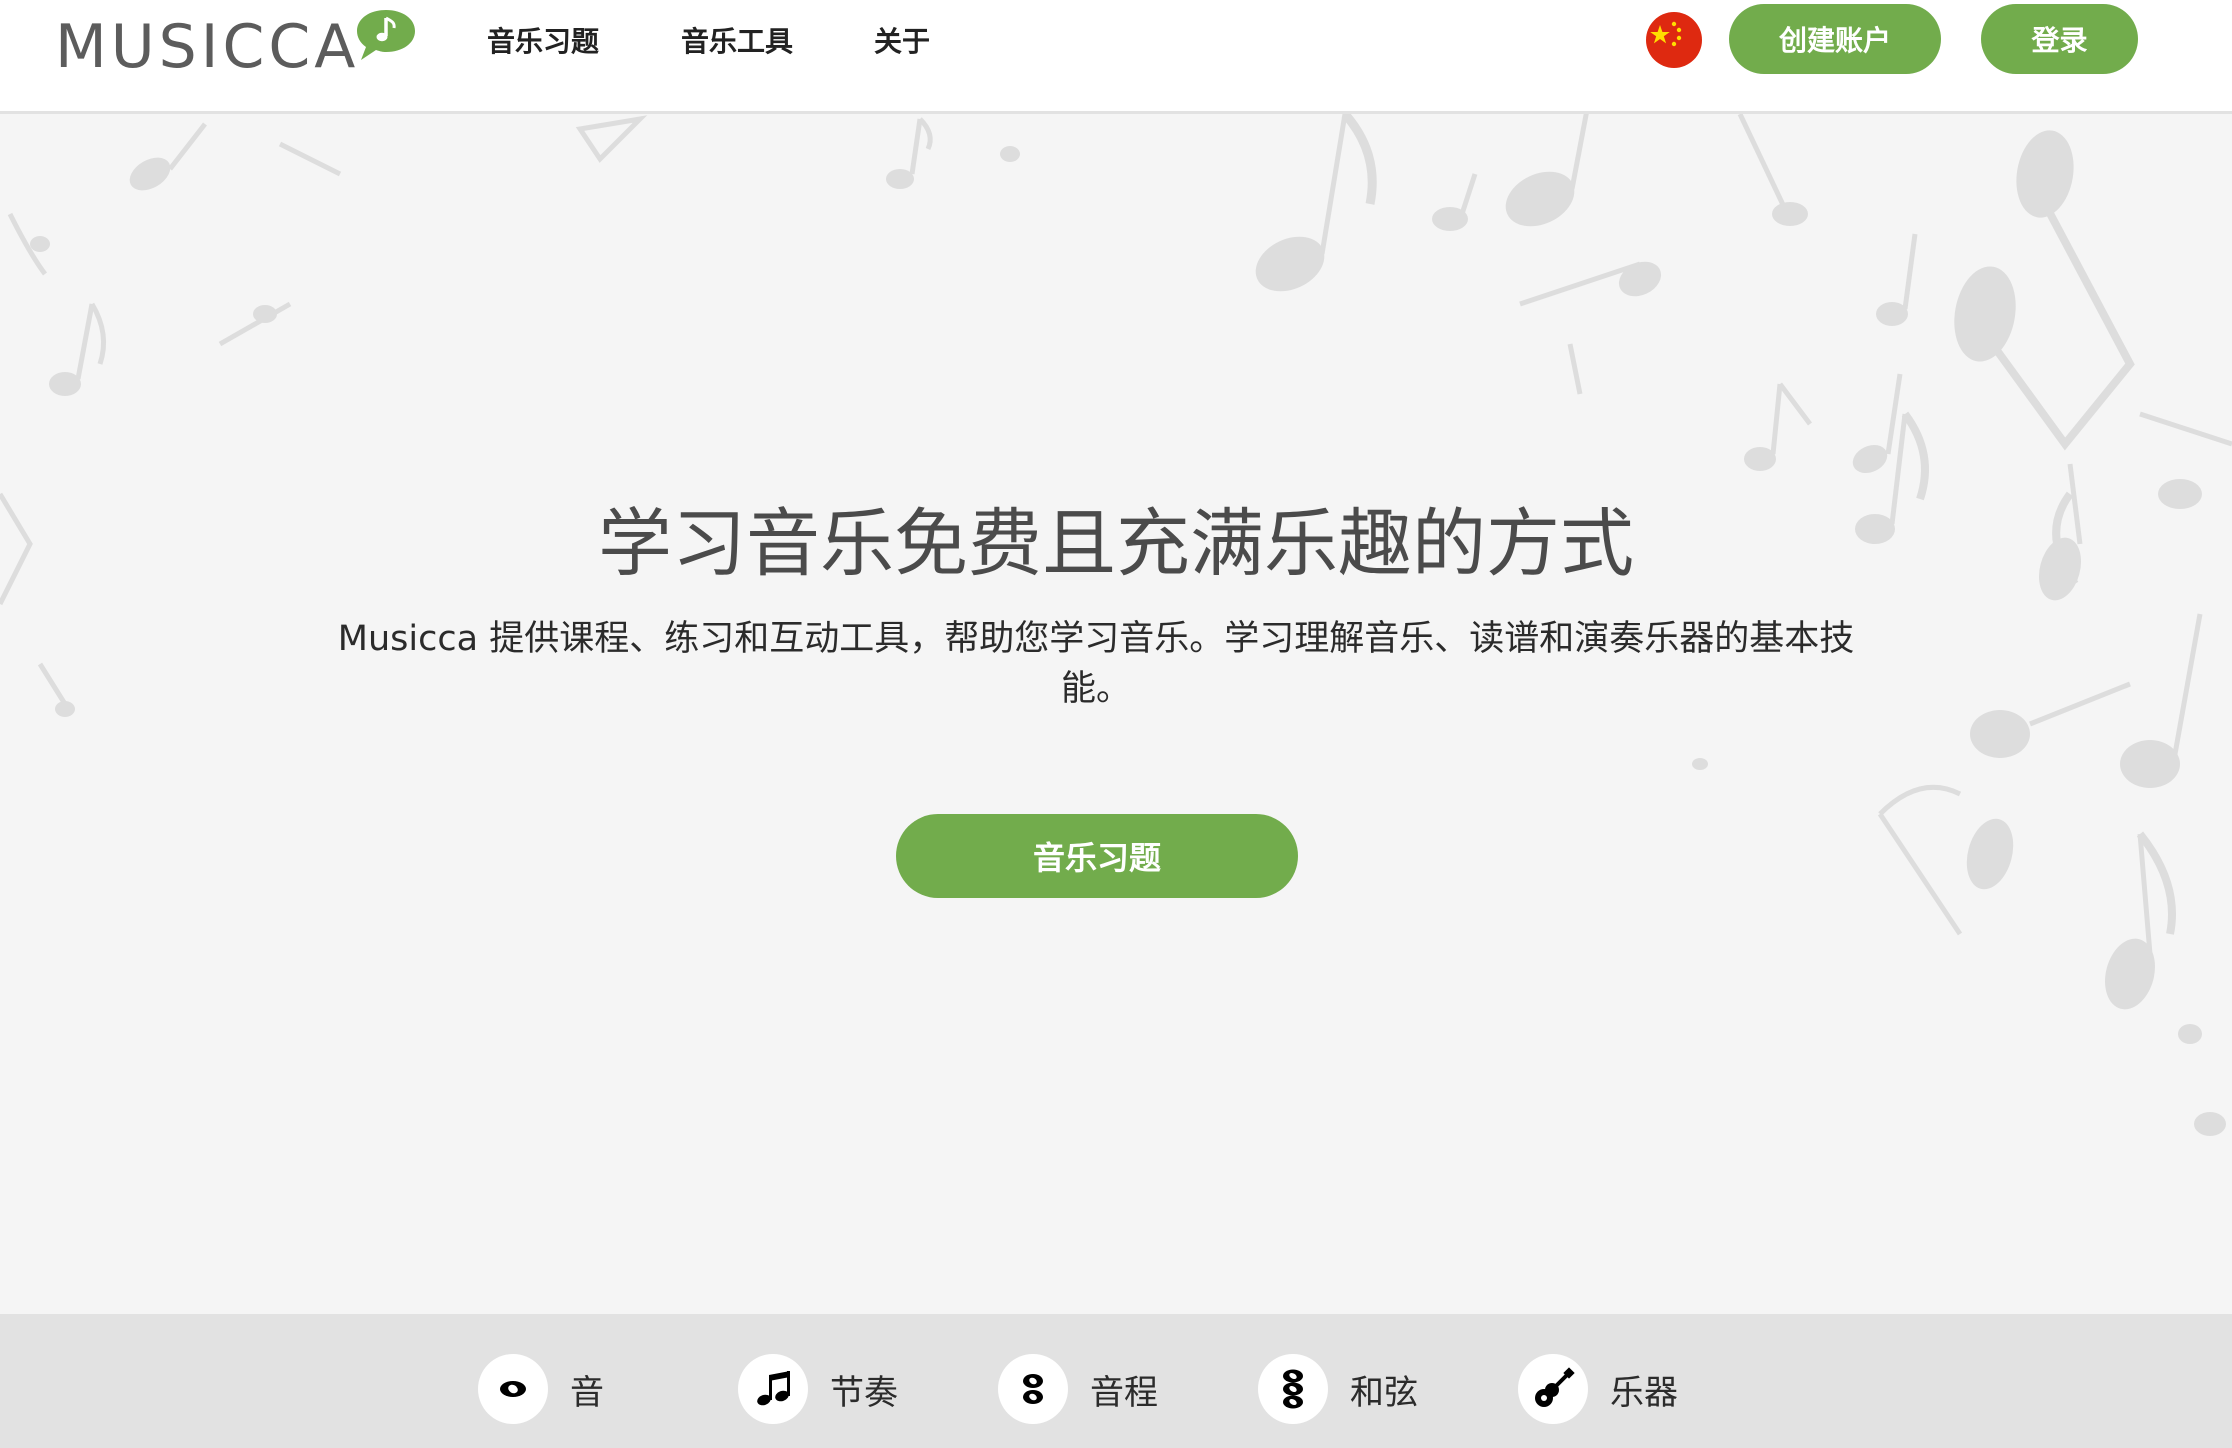  I want to click on star-icon, so click(1666, 34).